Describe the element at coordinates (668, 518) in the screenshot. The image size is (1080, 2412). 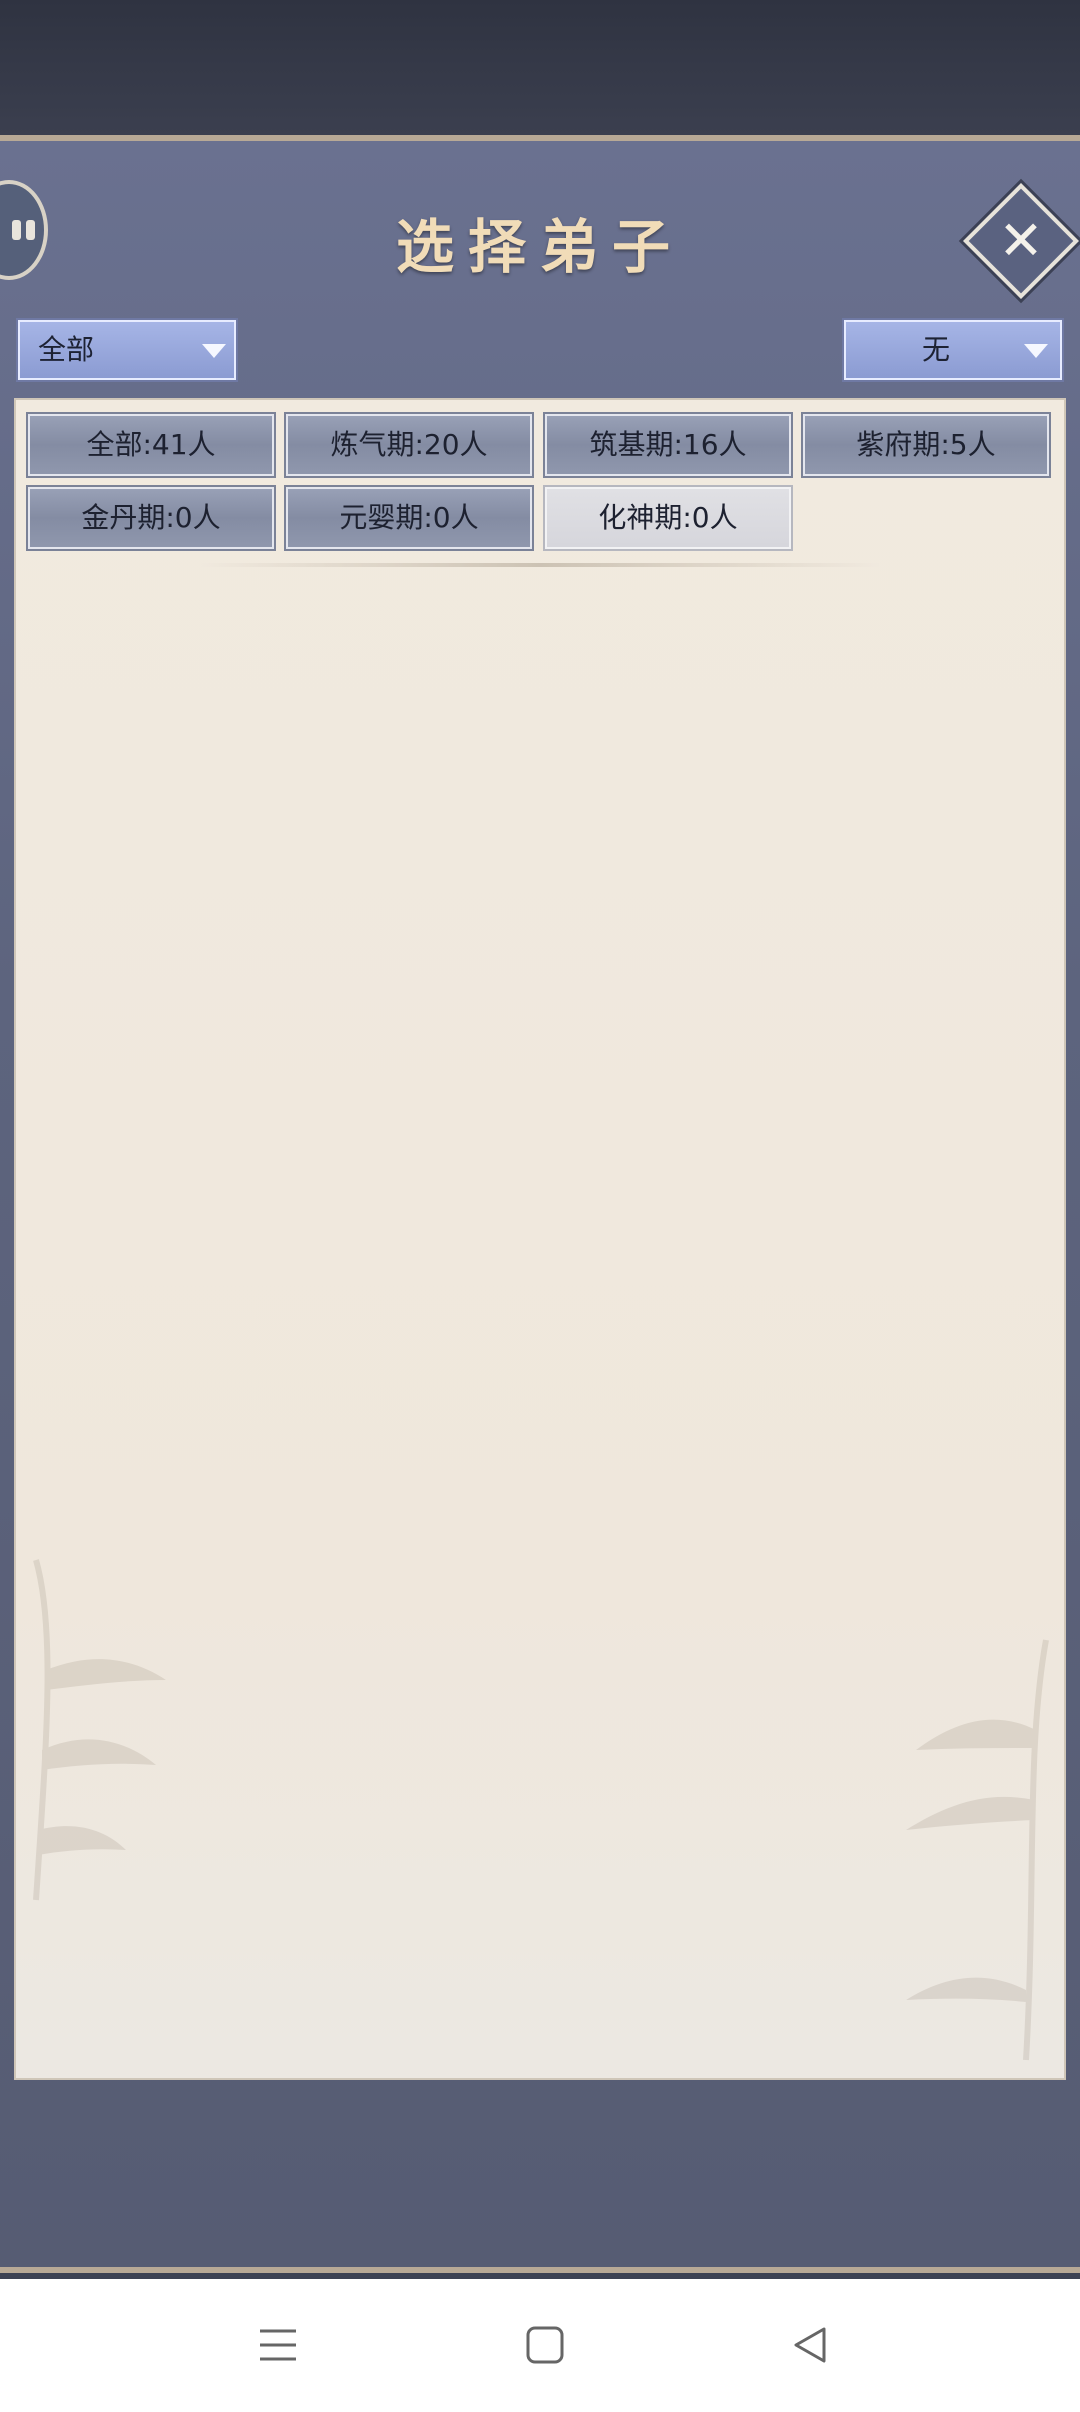
I see `realm-filter-huashen: 化神期:0人` at that location.